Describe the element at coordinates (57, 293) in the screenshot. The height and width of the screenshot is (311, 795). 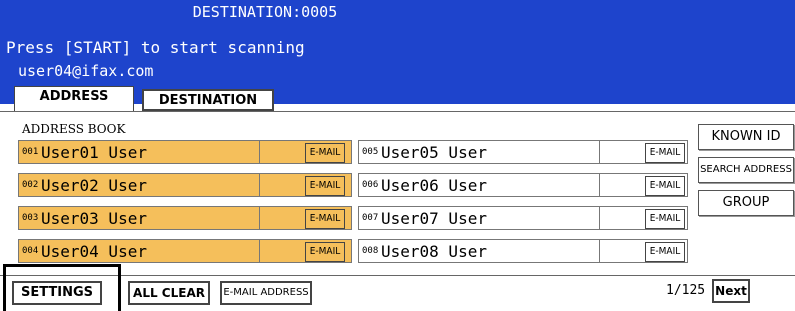
I see `settings-button: SETTINGS` at that location.